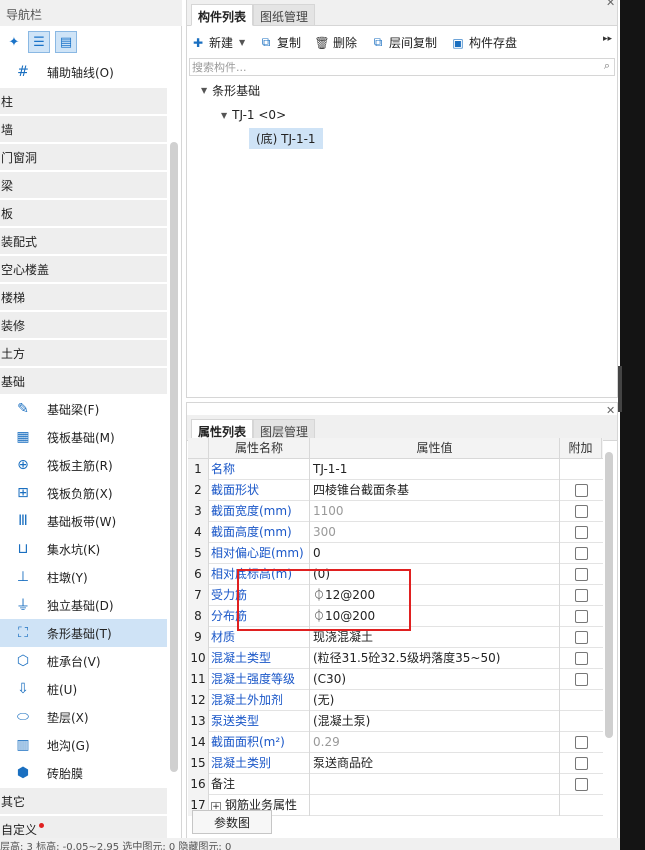 This screenshot has height=850, width=645. Describe the element at coordinates (83, 185) in the screenshot. I see `nav-category-beam: 梁` at that location.